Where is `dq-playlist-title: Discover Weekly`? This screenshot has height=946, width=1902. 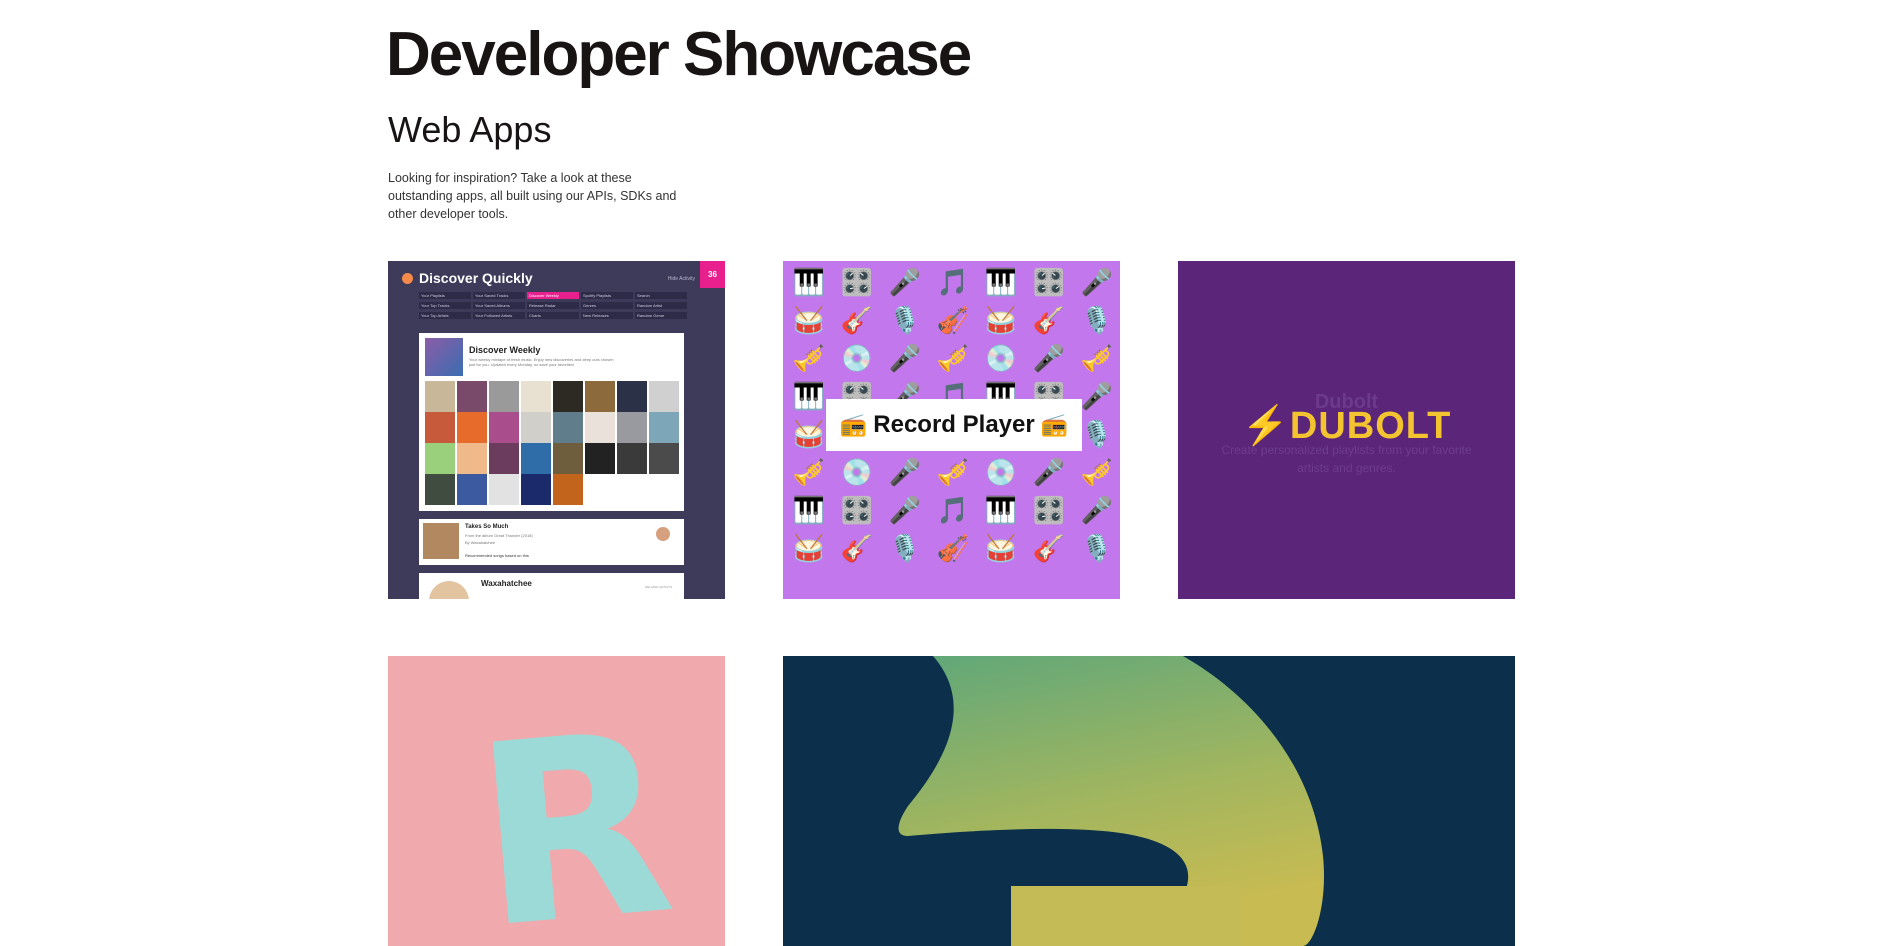 dq-playlist-title: Discover Weekly is located at coordinates (505, 350).